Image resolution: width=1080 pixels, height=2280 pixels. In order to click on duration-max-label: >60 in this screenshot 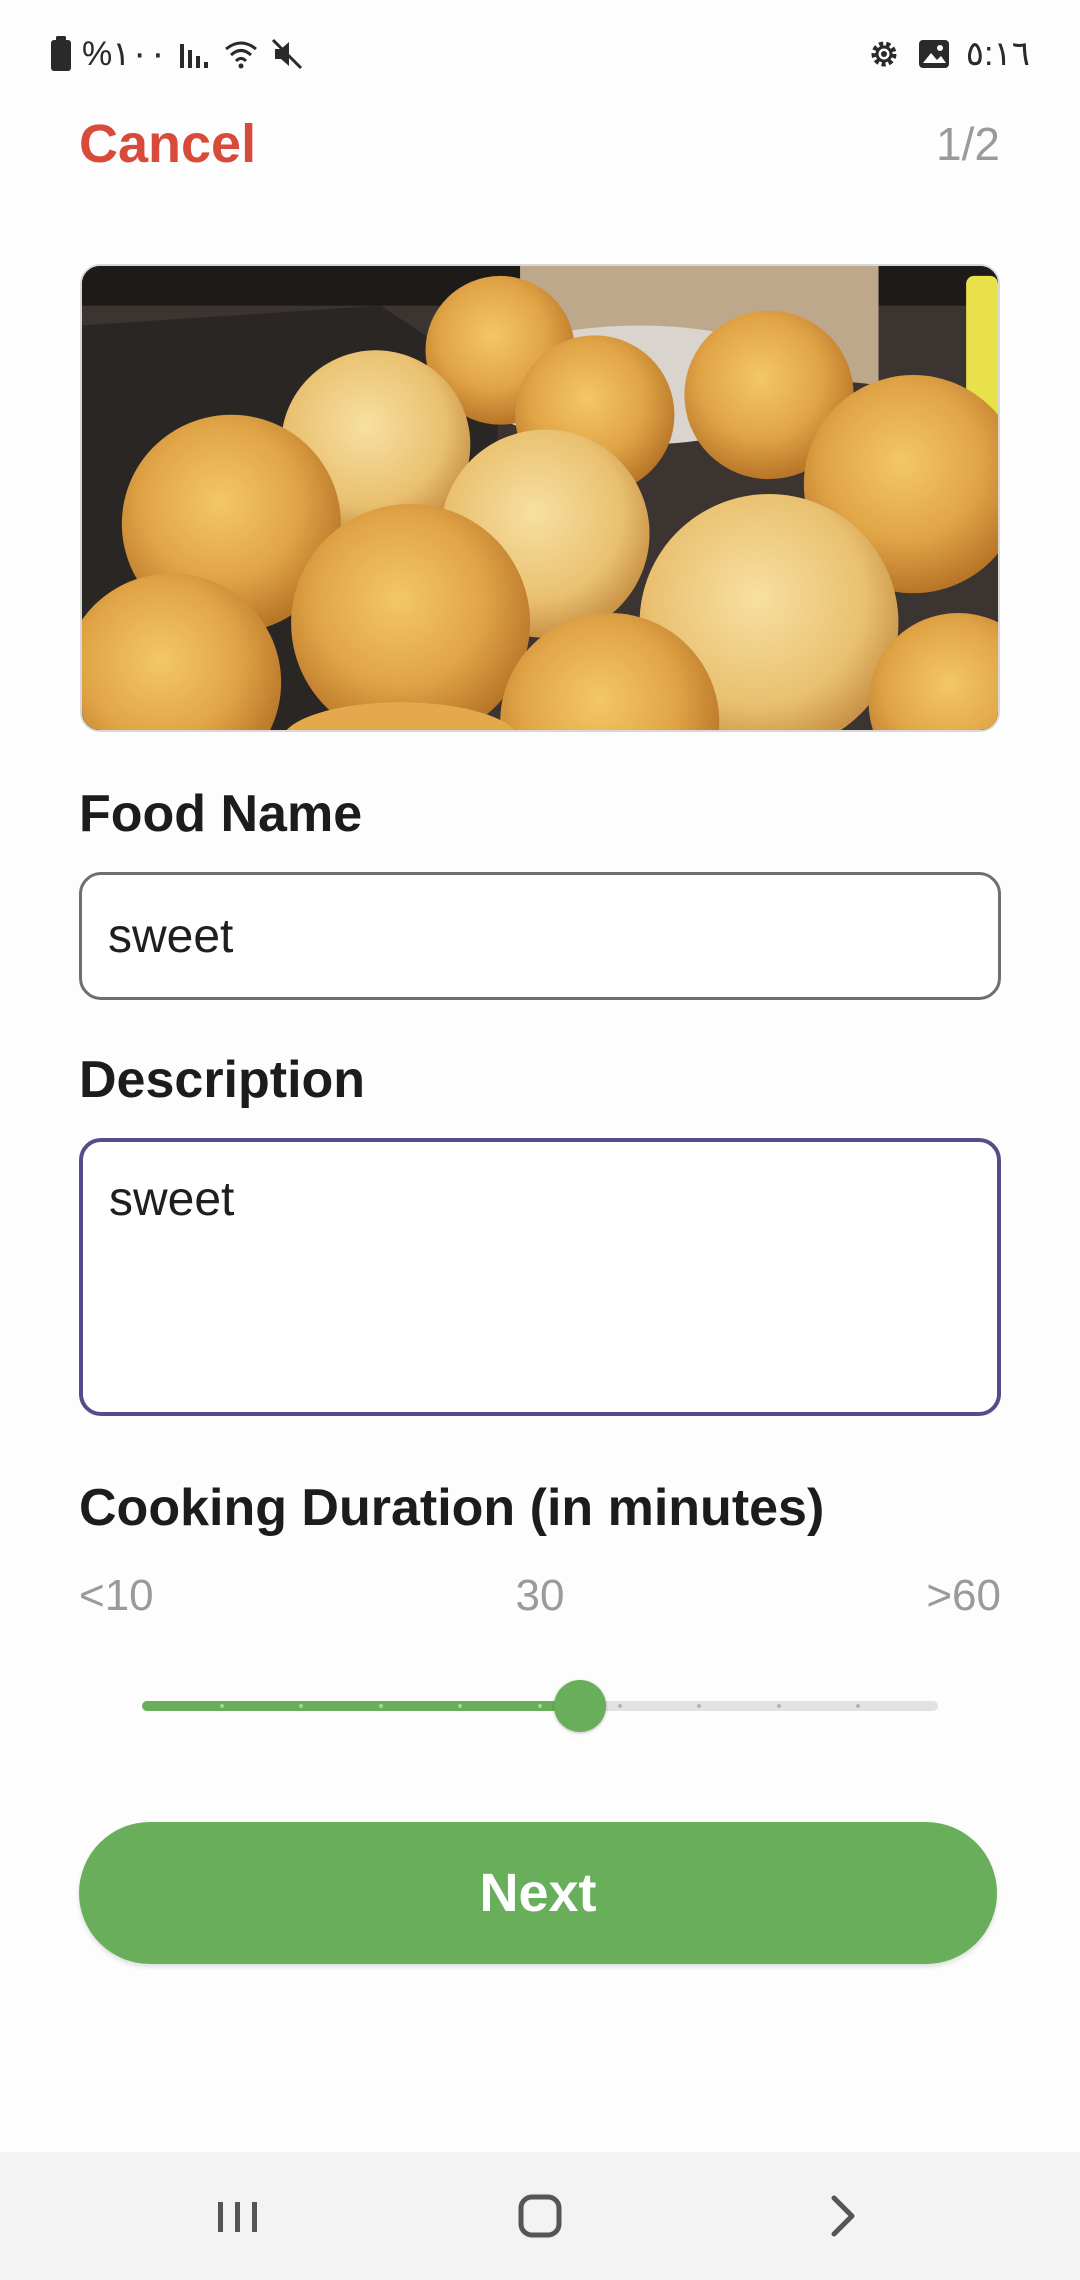, I will do `click(963, 1595)`.